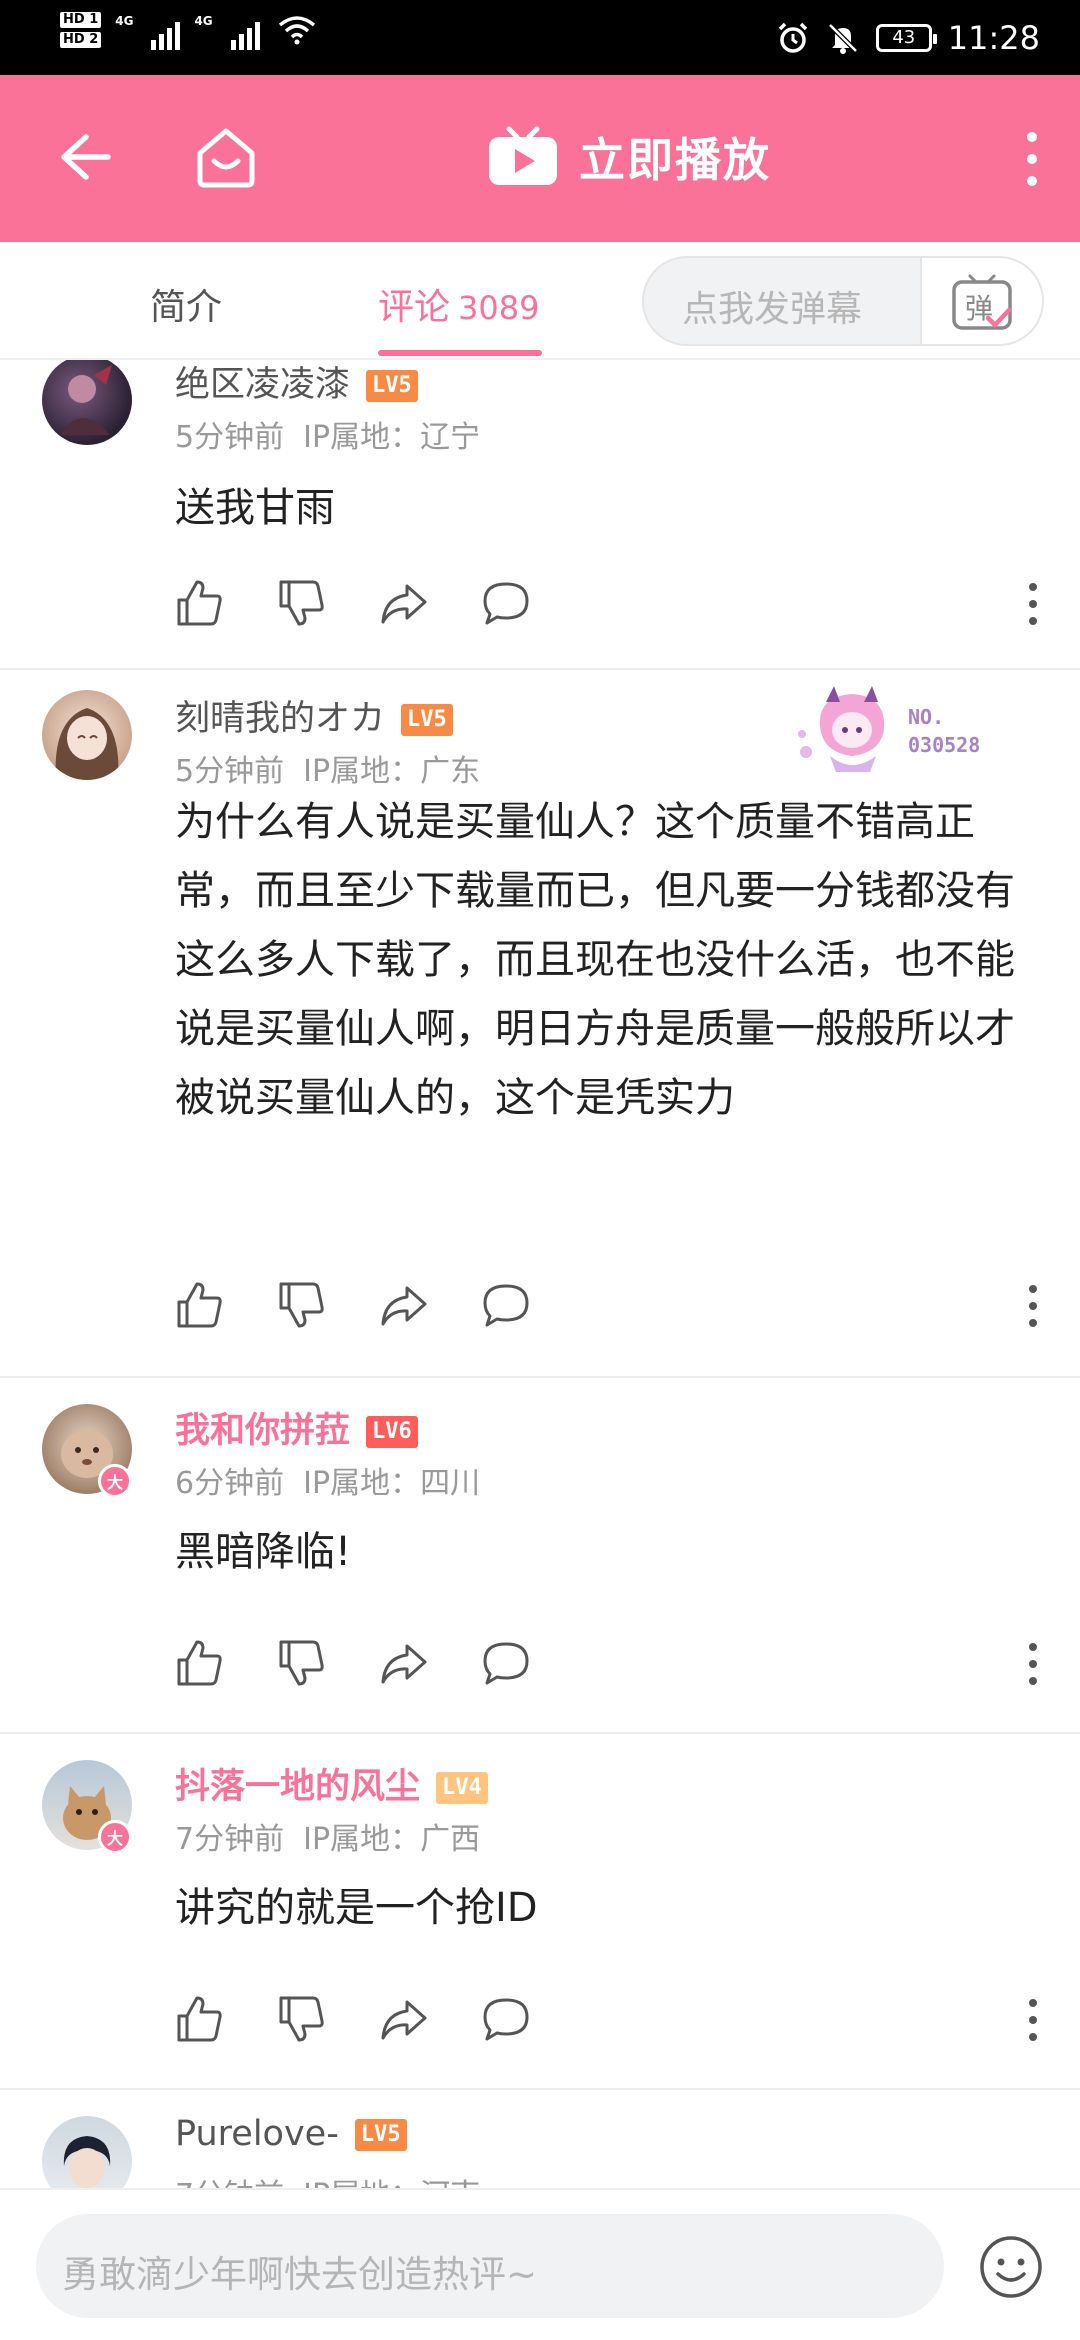  I want to click on tv-play-icon, so click(523, 155).